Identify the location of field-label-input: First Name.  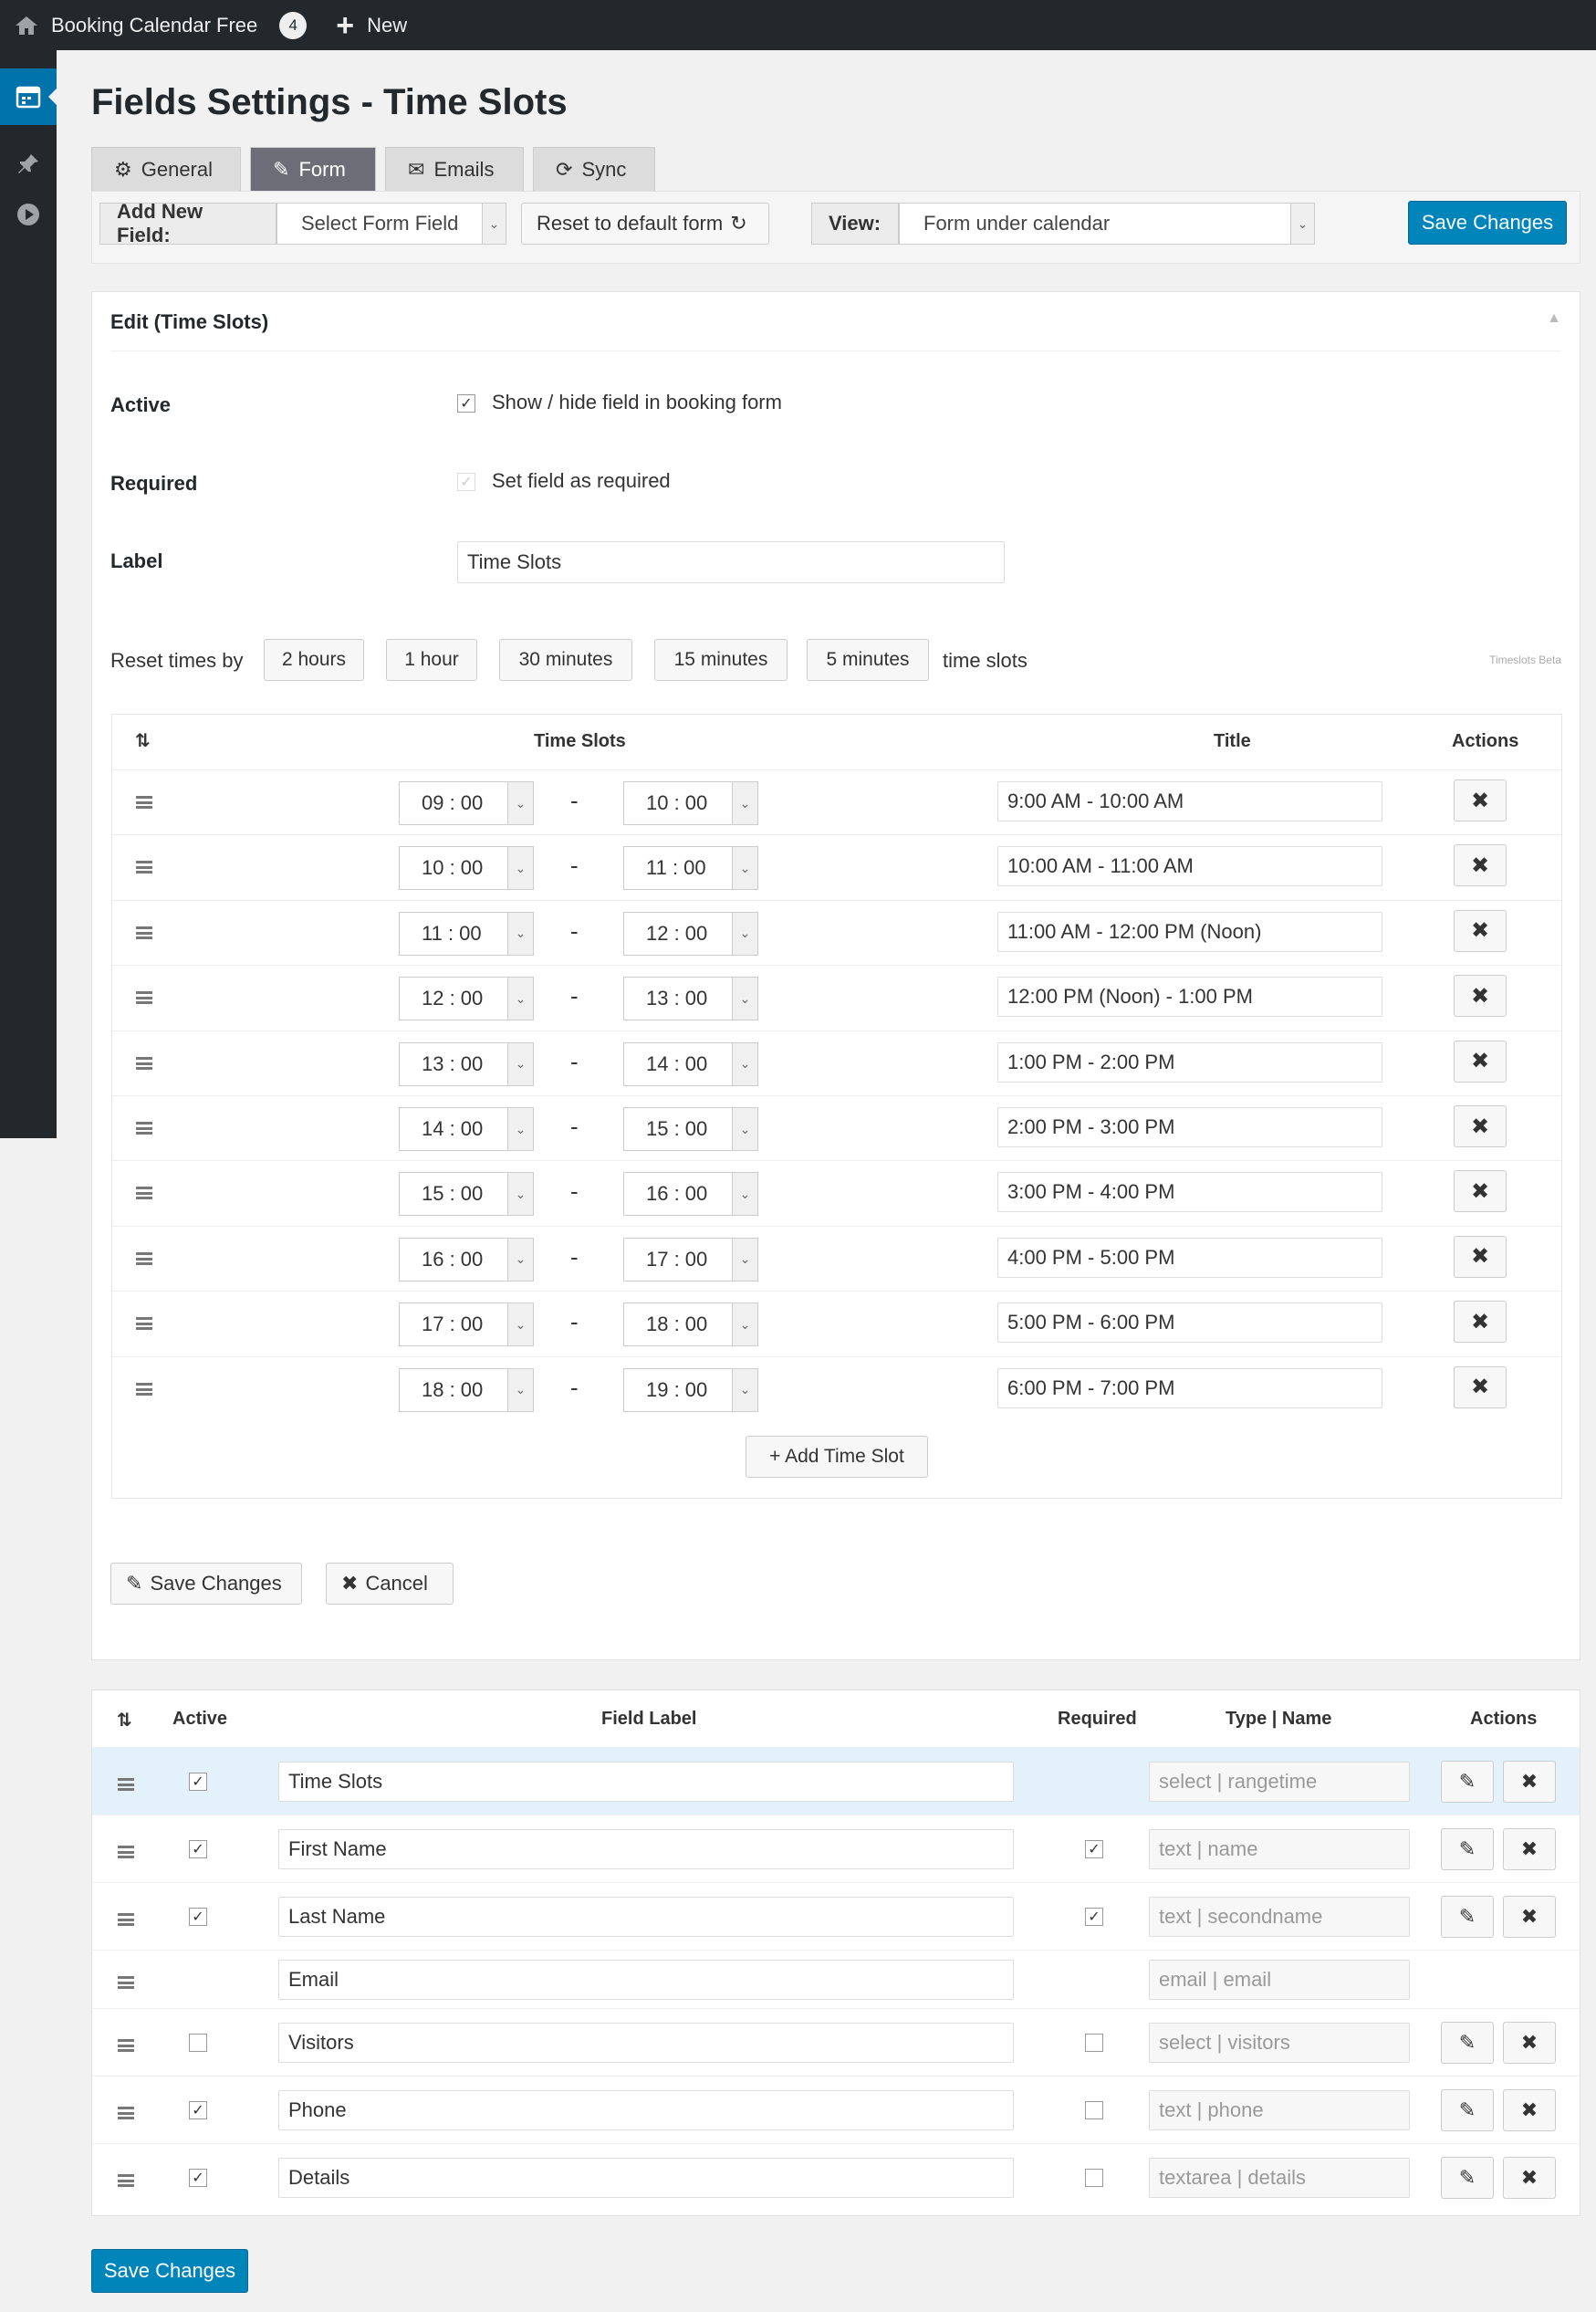
(646, 1849).